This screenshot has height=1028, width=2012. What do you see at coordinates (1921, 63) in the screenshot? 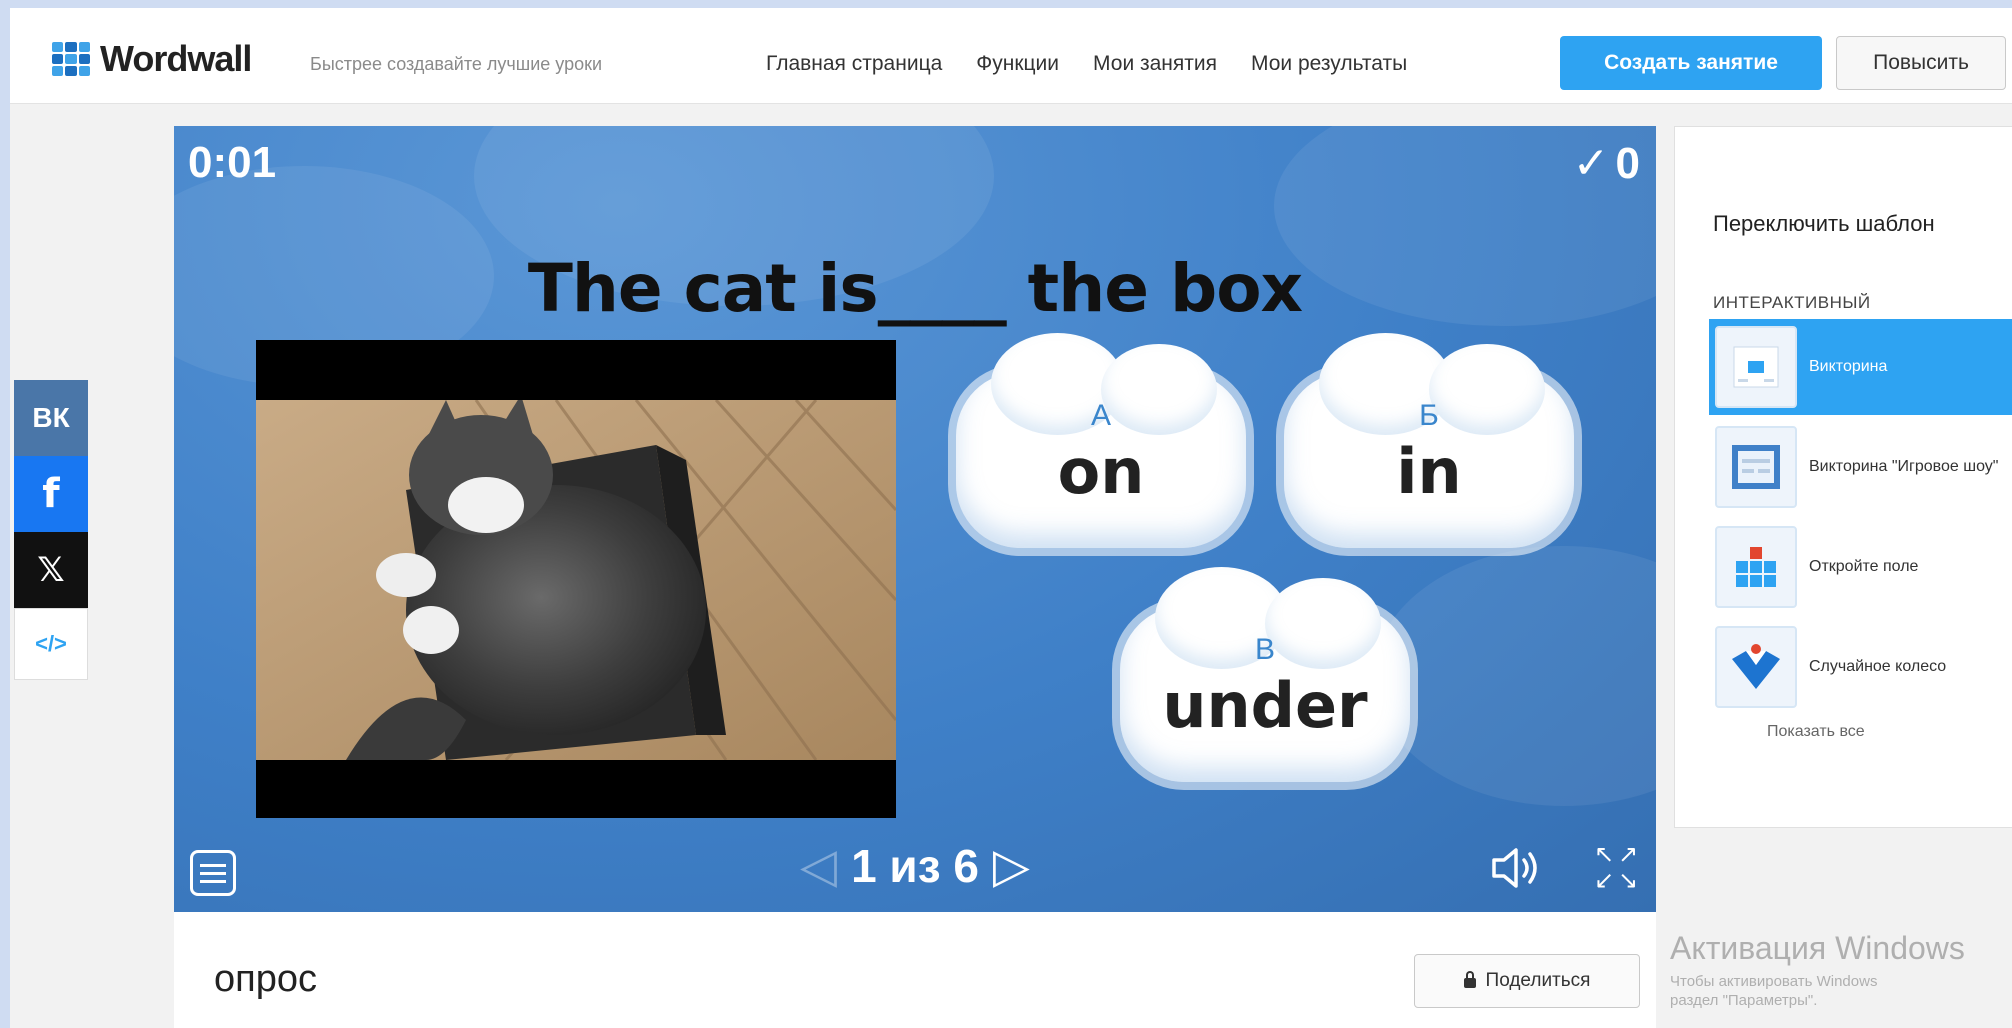
I see `upgrade-button: Повысить` at bounding box center [1921, 63].